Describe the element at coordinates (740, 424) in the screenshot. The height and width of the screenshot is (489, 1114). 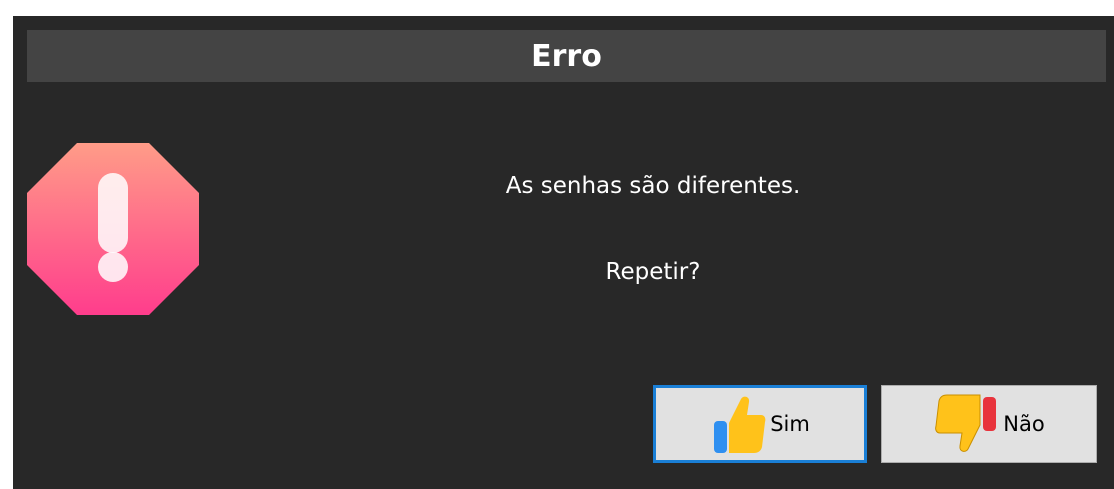
I see `thumbs-up-icon` at that location.